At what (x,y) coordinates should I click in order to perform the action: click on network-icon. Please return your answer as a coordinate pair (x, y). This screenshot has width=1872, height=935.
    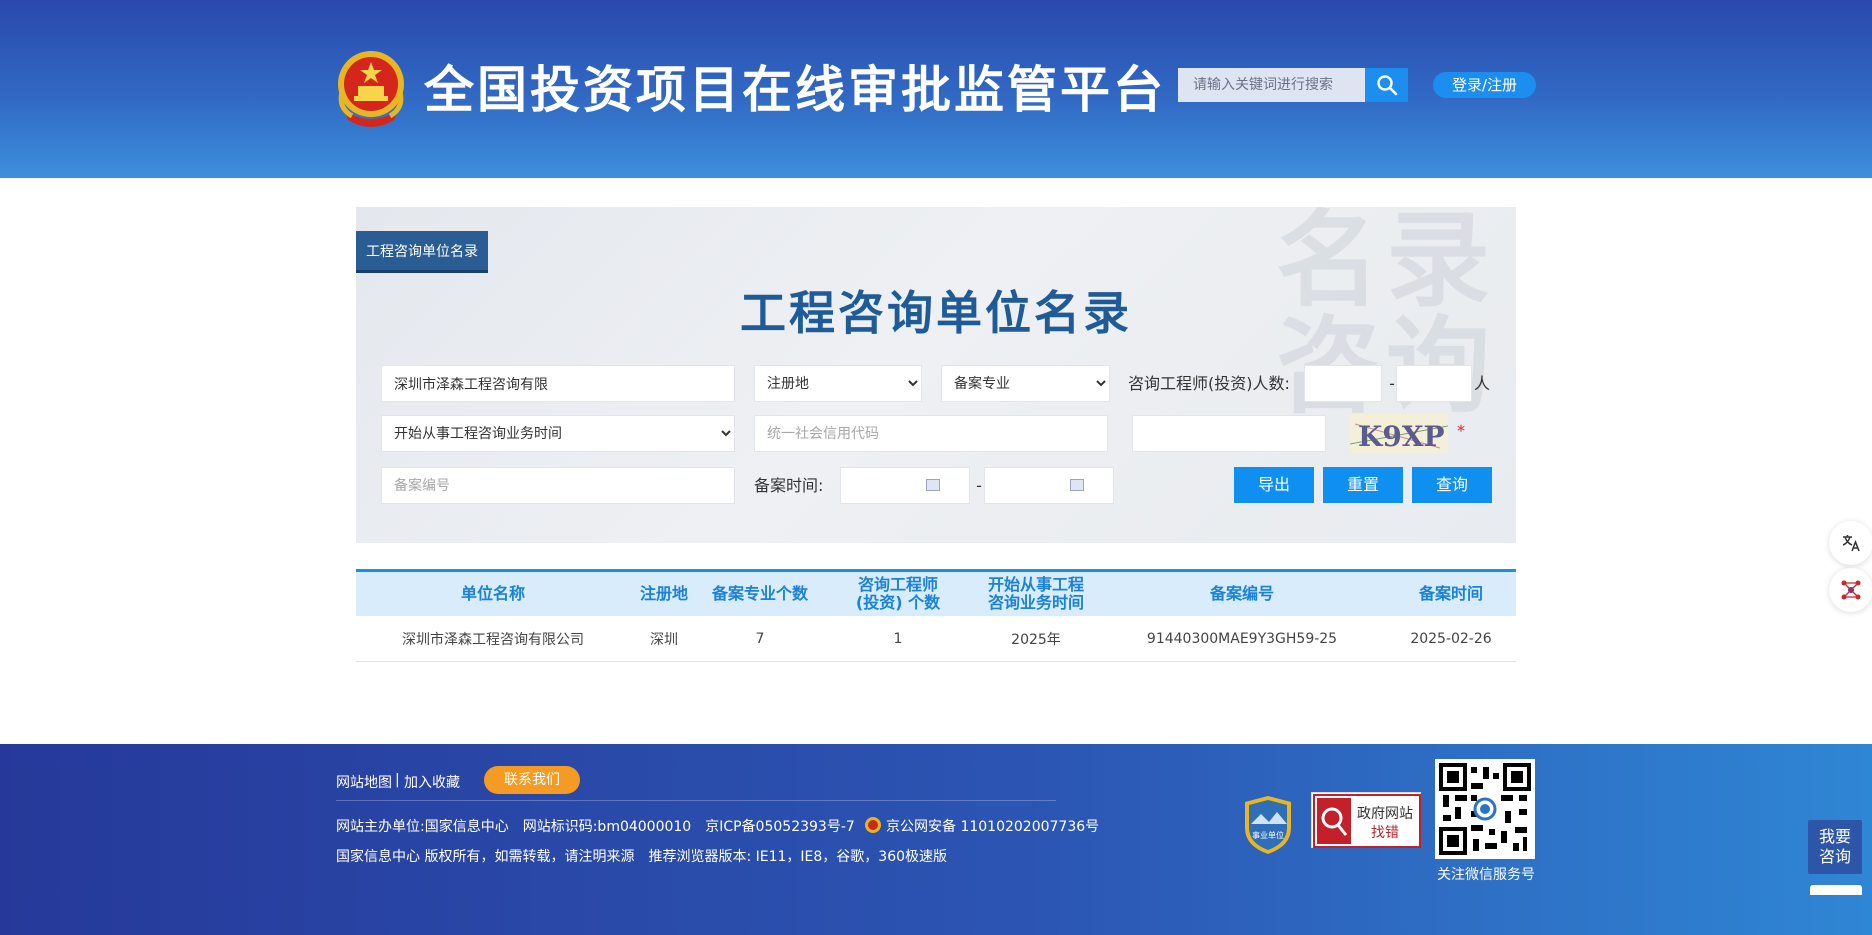
    Looking at the image, I should click on (1851, 590).